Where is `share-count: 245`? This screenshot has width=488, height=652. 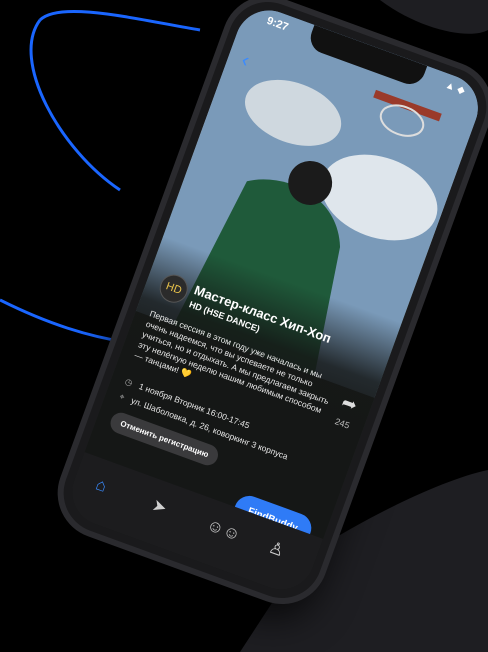 share-count: 245 is located at coordinates (342, 423).